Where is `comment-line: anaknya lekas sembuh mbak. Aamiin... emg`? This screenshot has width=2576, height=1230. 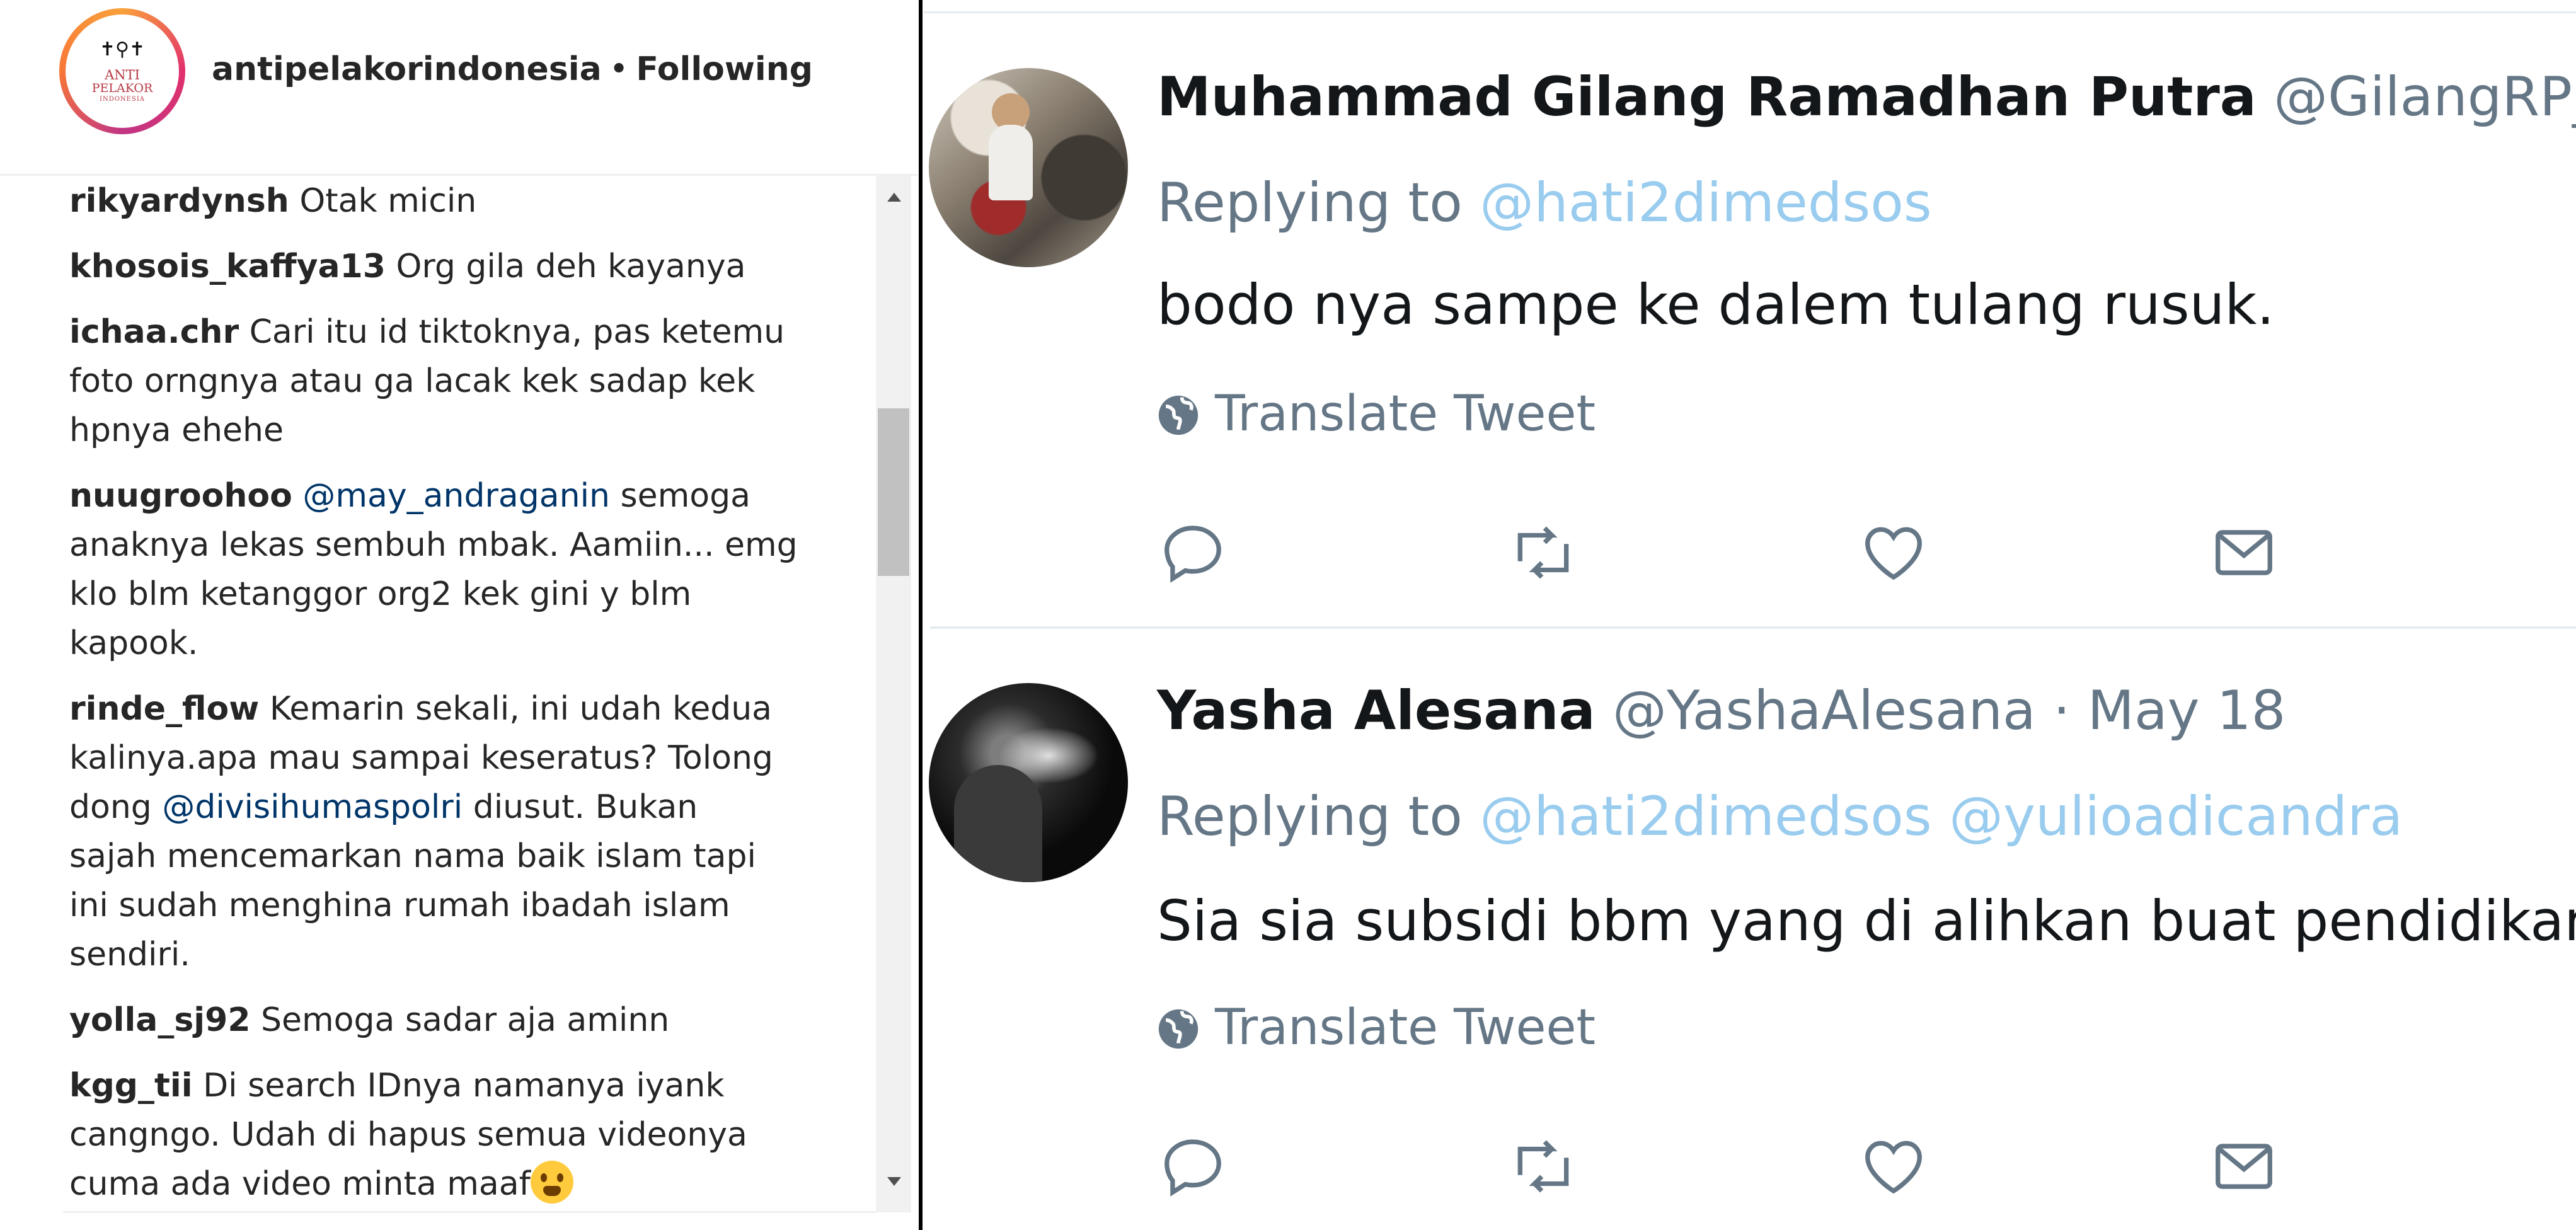 comment-line: anaknya lekas sembuh mbak. Aamiin... emg is located at coordinates (447, 545).